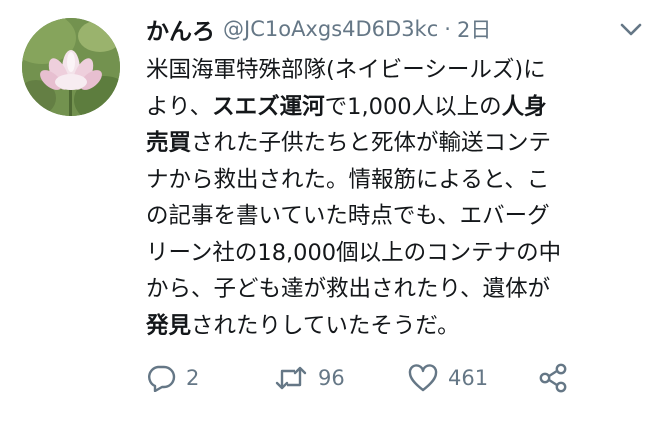  I want to click on tweet-text-line: から、子ども達が救出されたり、遺体が, so click(396, 289).